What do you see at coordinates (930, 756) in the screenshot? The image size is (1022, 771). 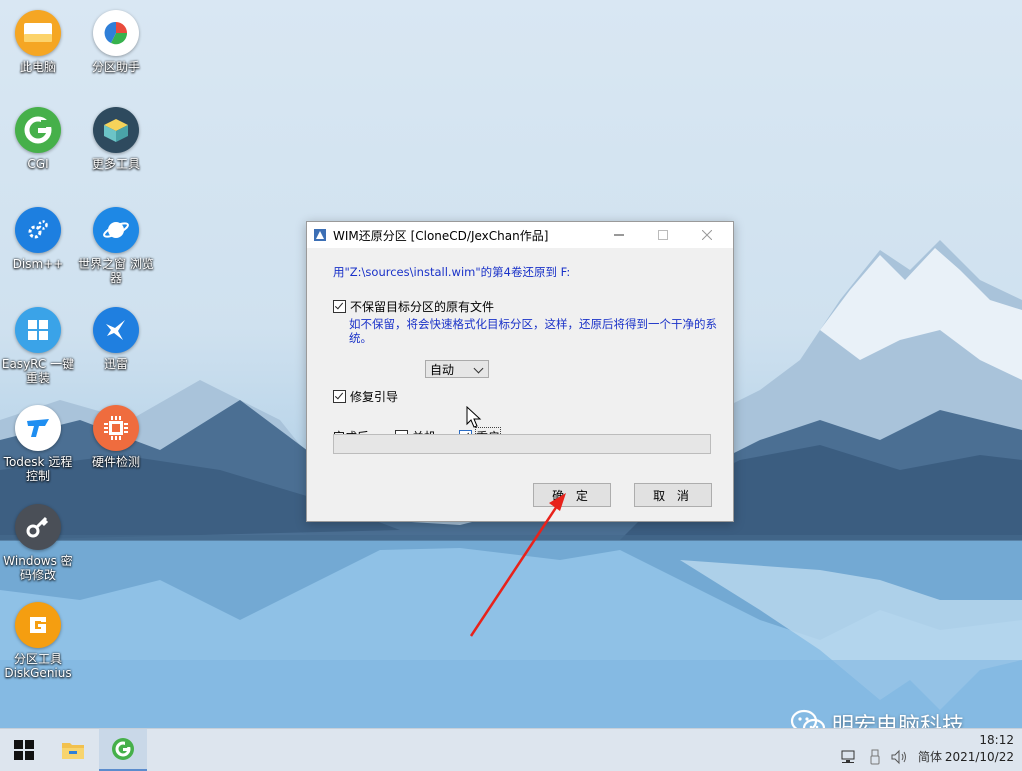 I see `ime-indicator: 简体` at bounding box center [930, 756].